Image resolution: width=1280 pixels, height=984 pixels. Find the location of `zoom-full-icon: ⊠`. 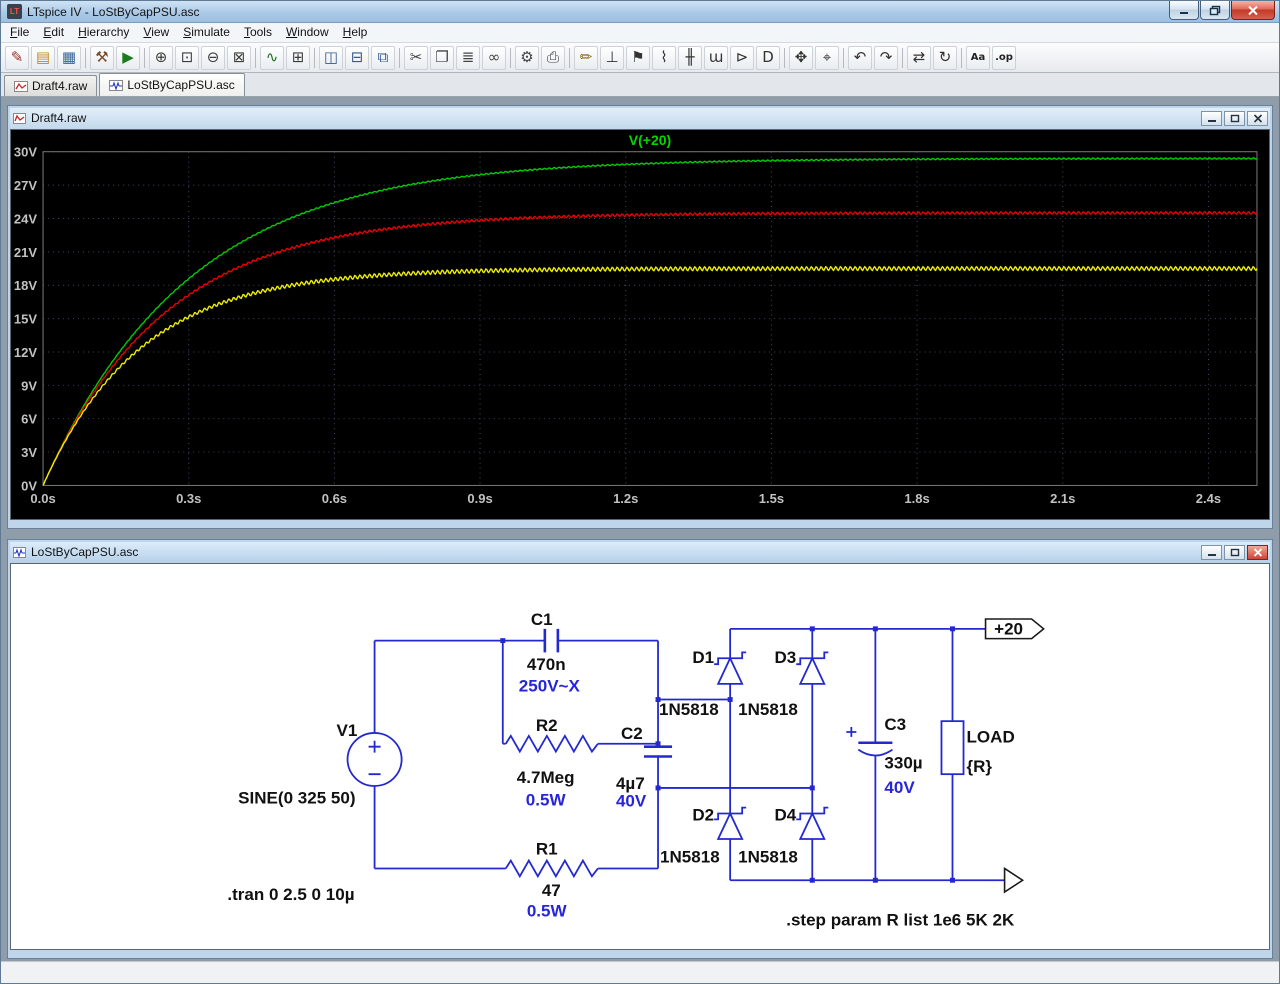

zoom-full-icon: ⊠ is located at coordinates (239, 57).